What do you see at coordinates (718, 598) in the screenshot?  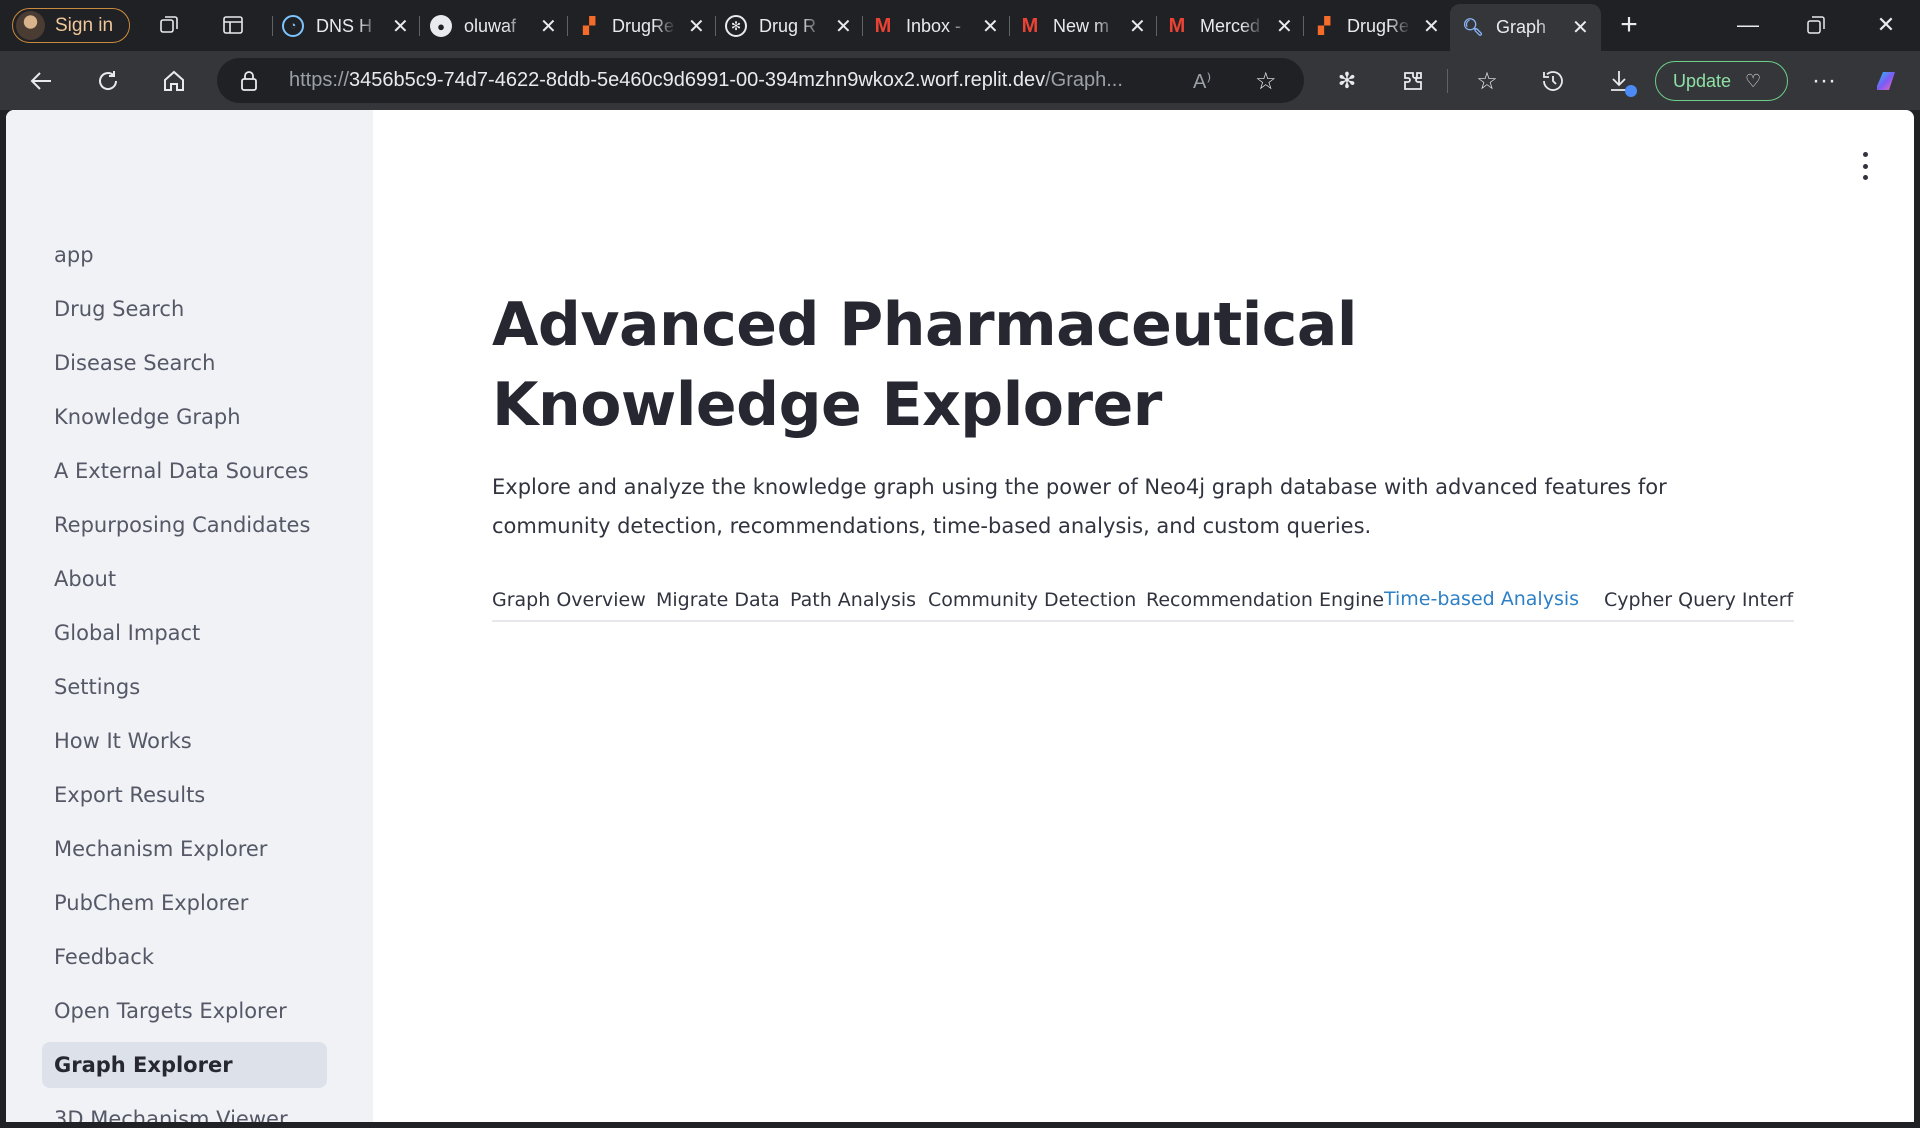 I see `tab-migrate-data: Migrate Data` at bounding box center [718, 598].